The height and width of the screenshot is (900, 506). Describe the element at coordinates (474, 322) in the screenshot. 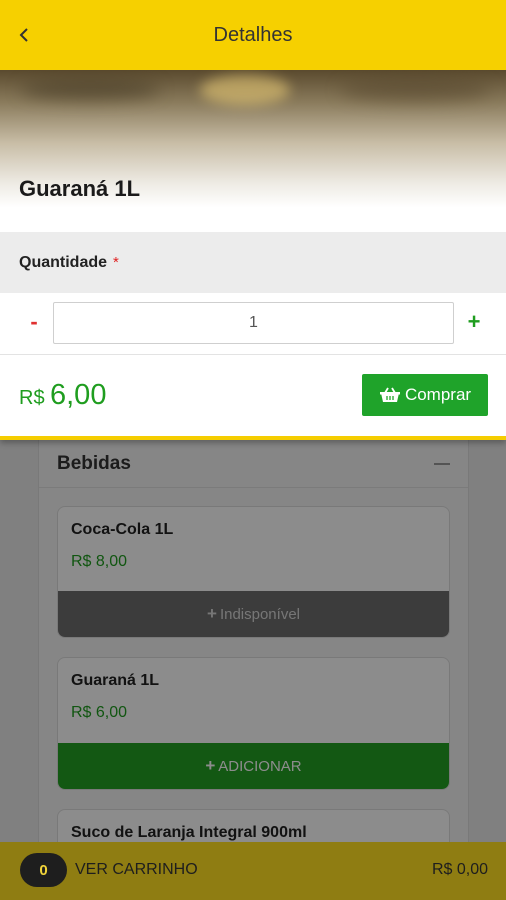

I see `increment-button: +` at that location.